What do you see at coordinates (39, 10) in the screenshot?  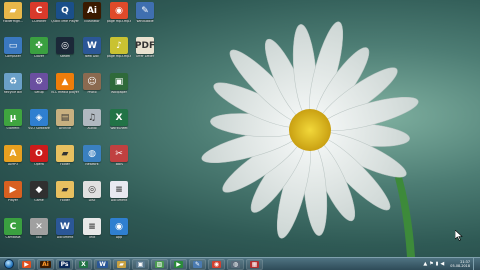 I see `ccleaner-icon: C` at bounding box center [39, 10].